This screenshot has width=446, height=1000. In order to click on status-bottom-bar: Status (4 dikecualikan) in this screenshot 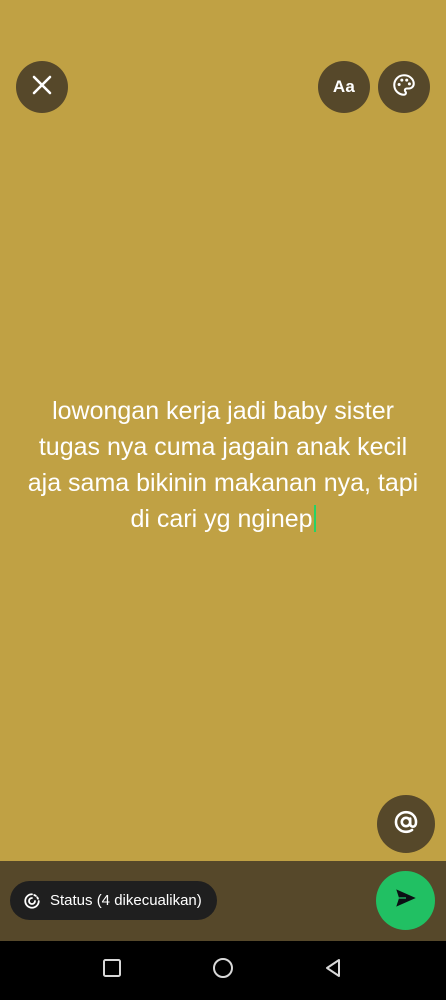, I will do `click(223, 901)`.